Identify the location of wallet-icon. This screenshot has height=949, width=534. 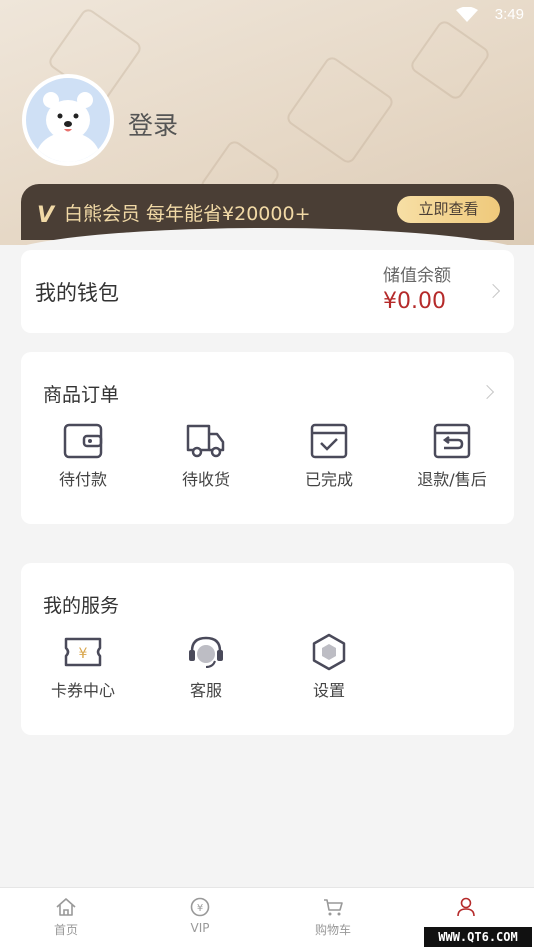
(83, 441).